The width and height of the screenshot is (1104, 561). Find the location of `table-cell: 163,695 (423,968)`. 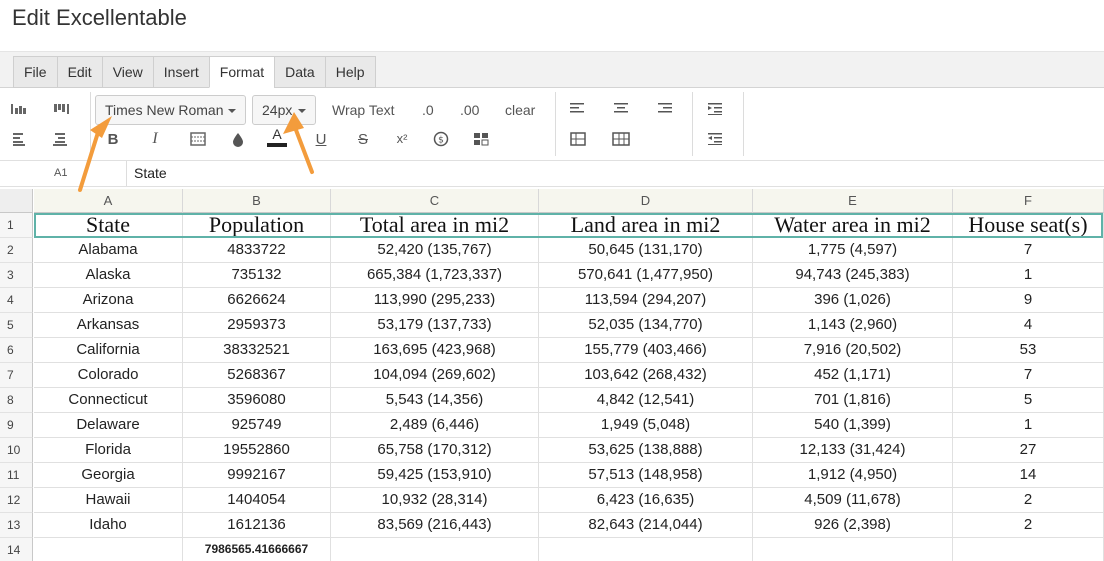

table-cell: 163,695 (423,968) is located at coordinates (435, 350).